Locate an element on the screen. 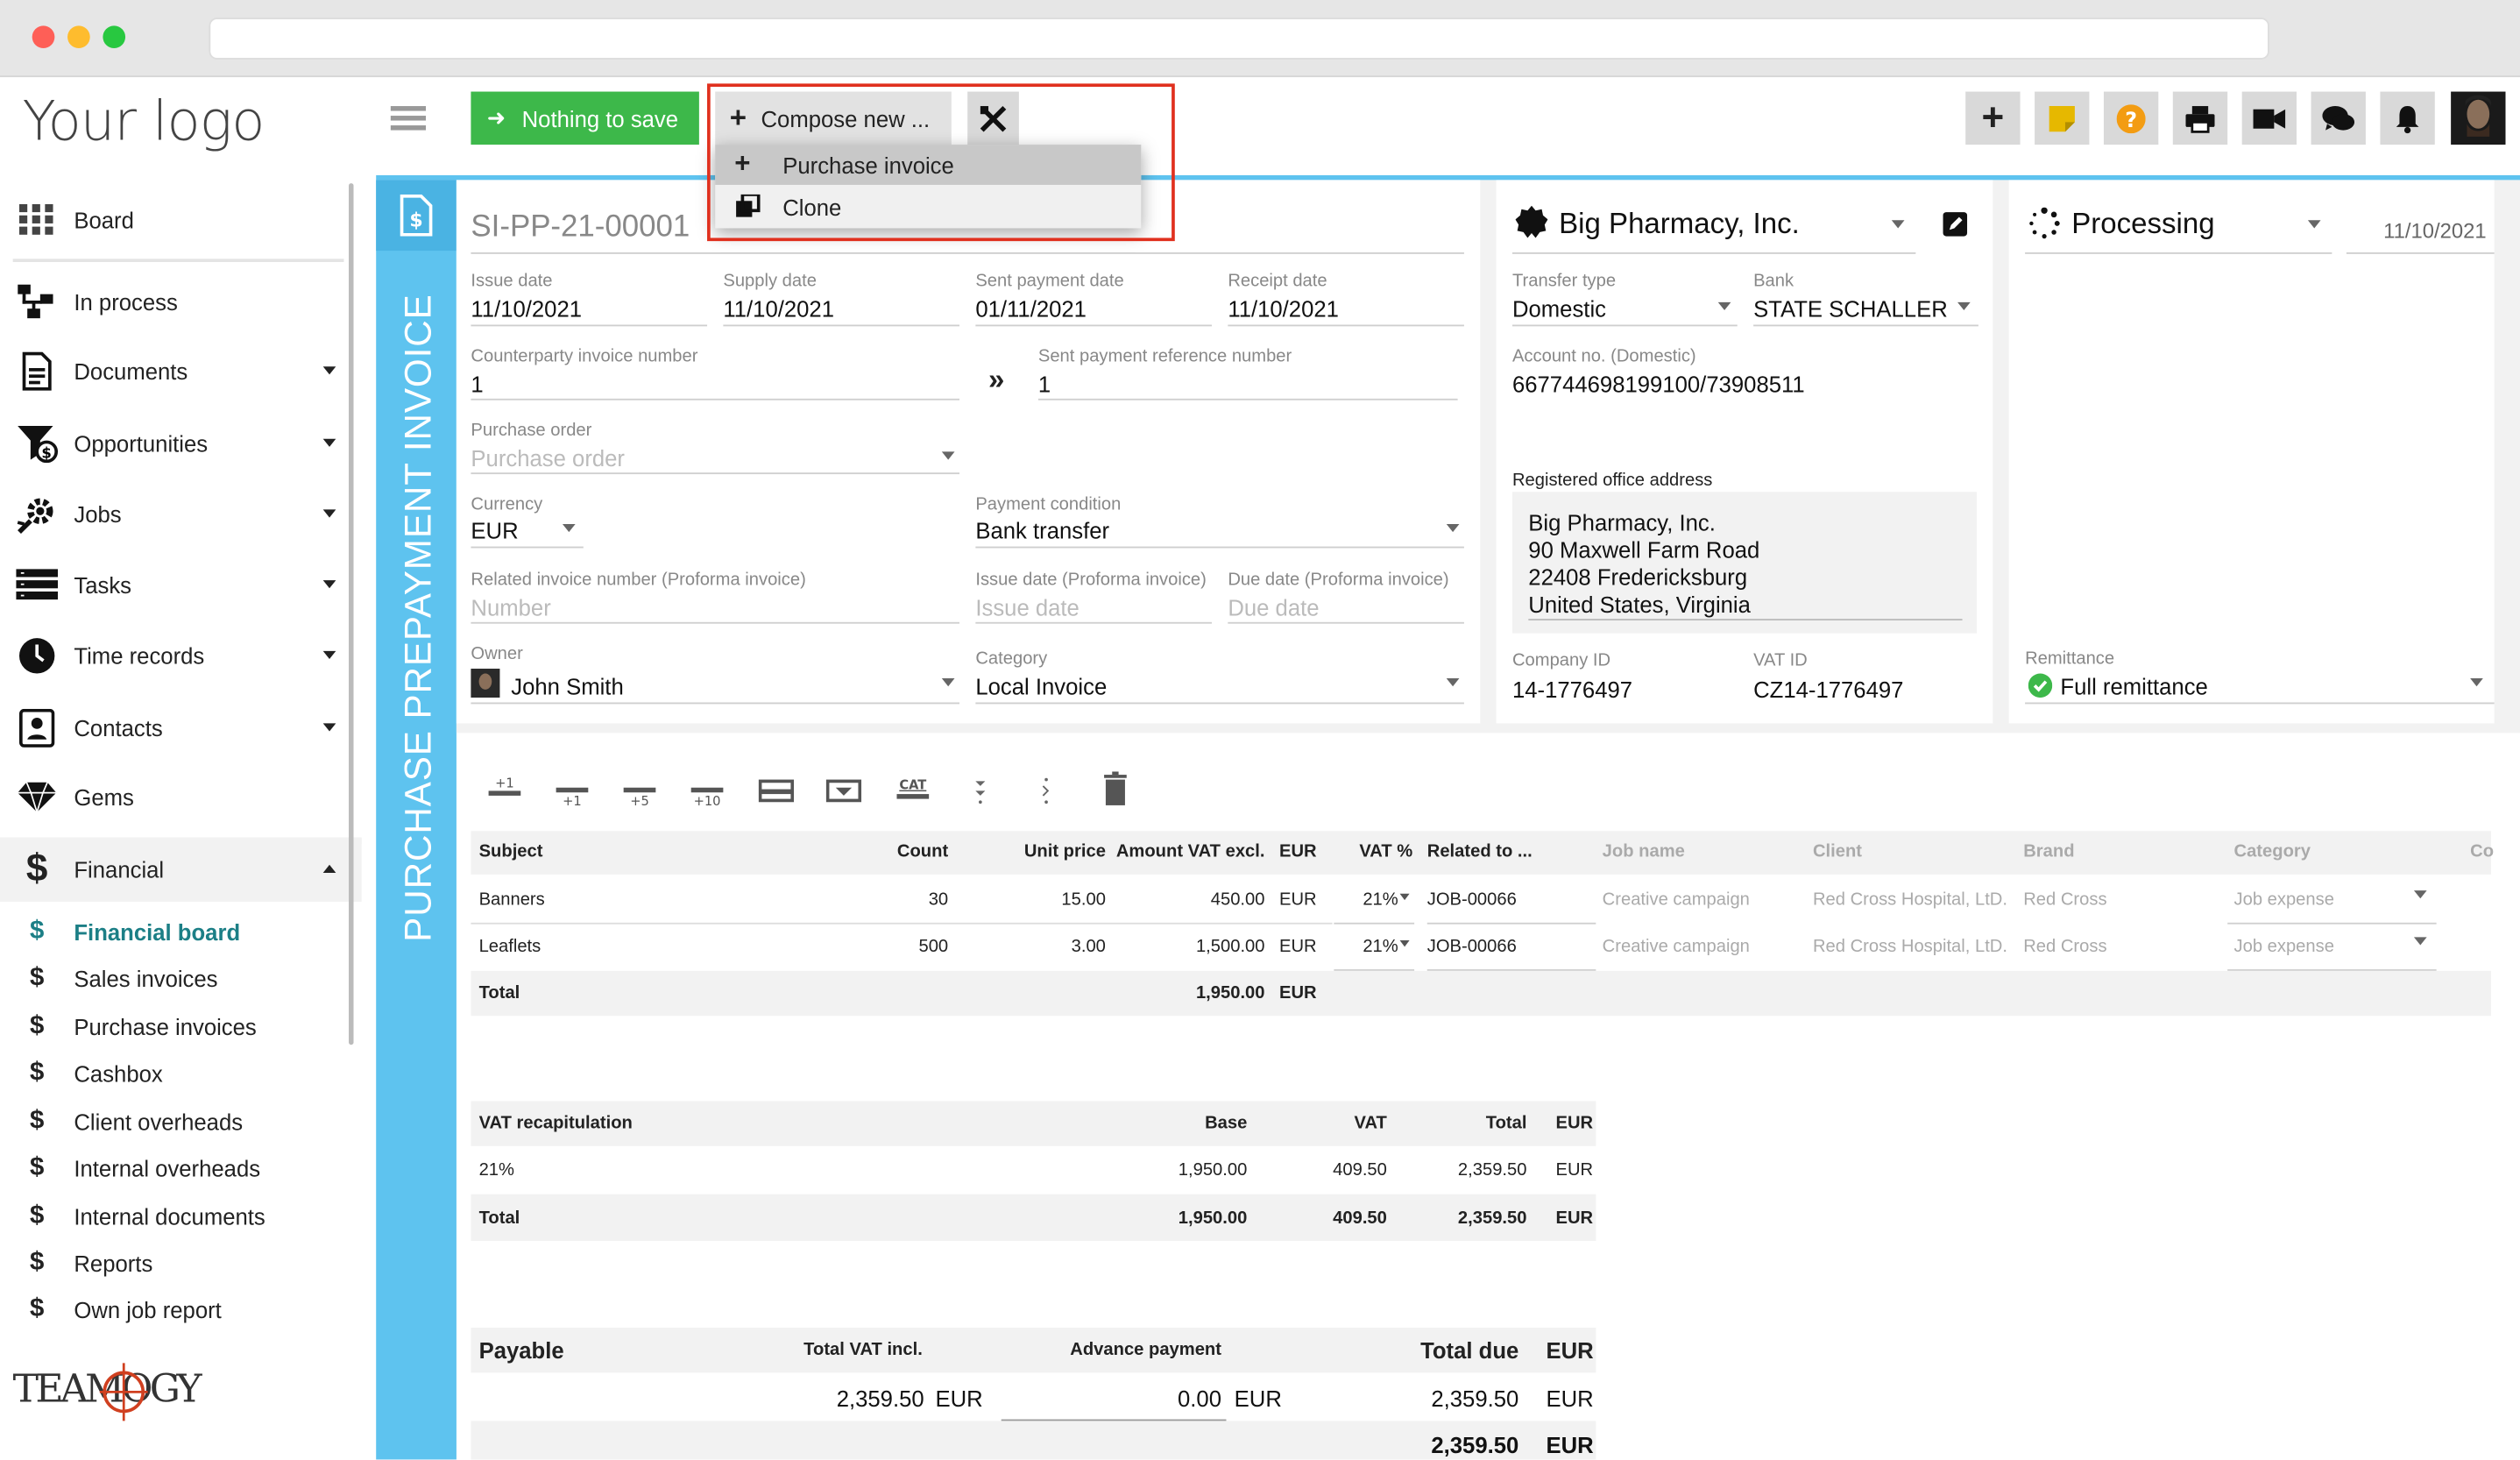 Image resolution: width=2520 pixels, height=1460 pixels. cell-subject: Banners is located at coordinates (512, 900).